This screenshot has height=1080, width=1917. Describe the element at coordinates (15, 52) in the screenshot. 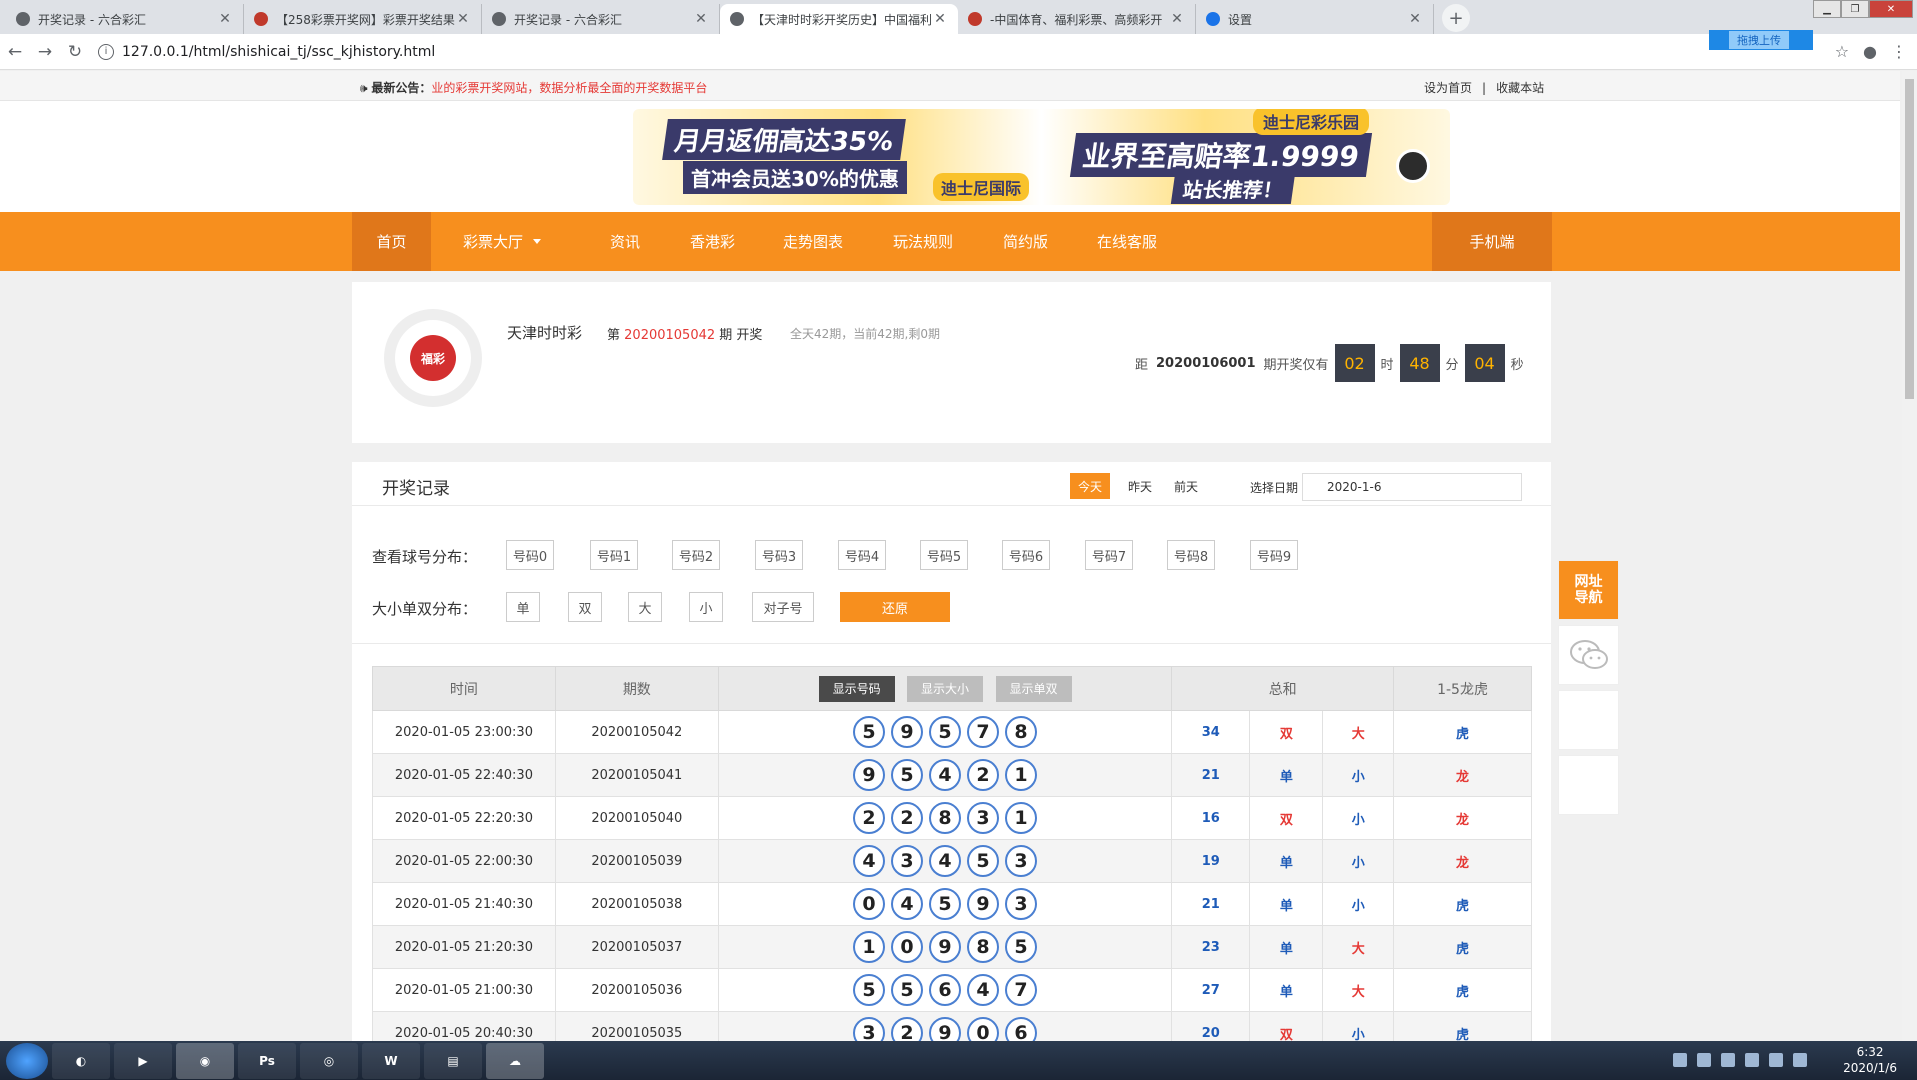

I see `back-icon: ←` at that location.